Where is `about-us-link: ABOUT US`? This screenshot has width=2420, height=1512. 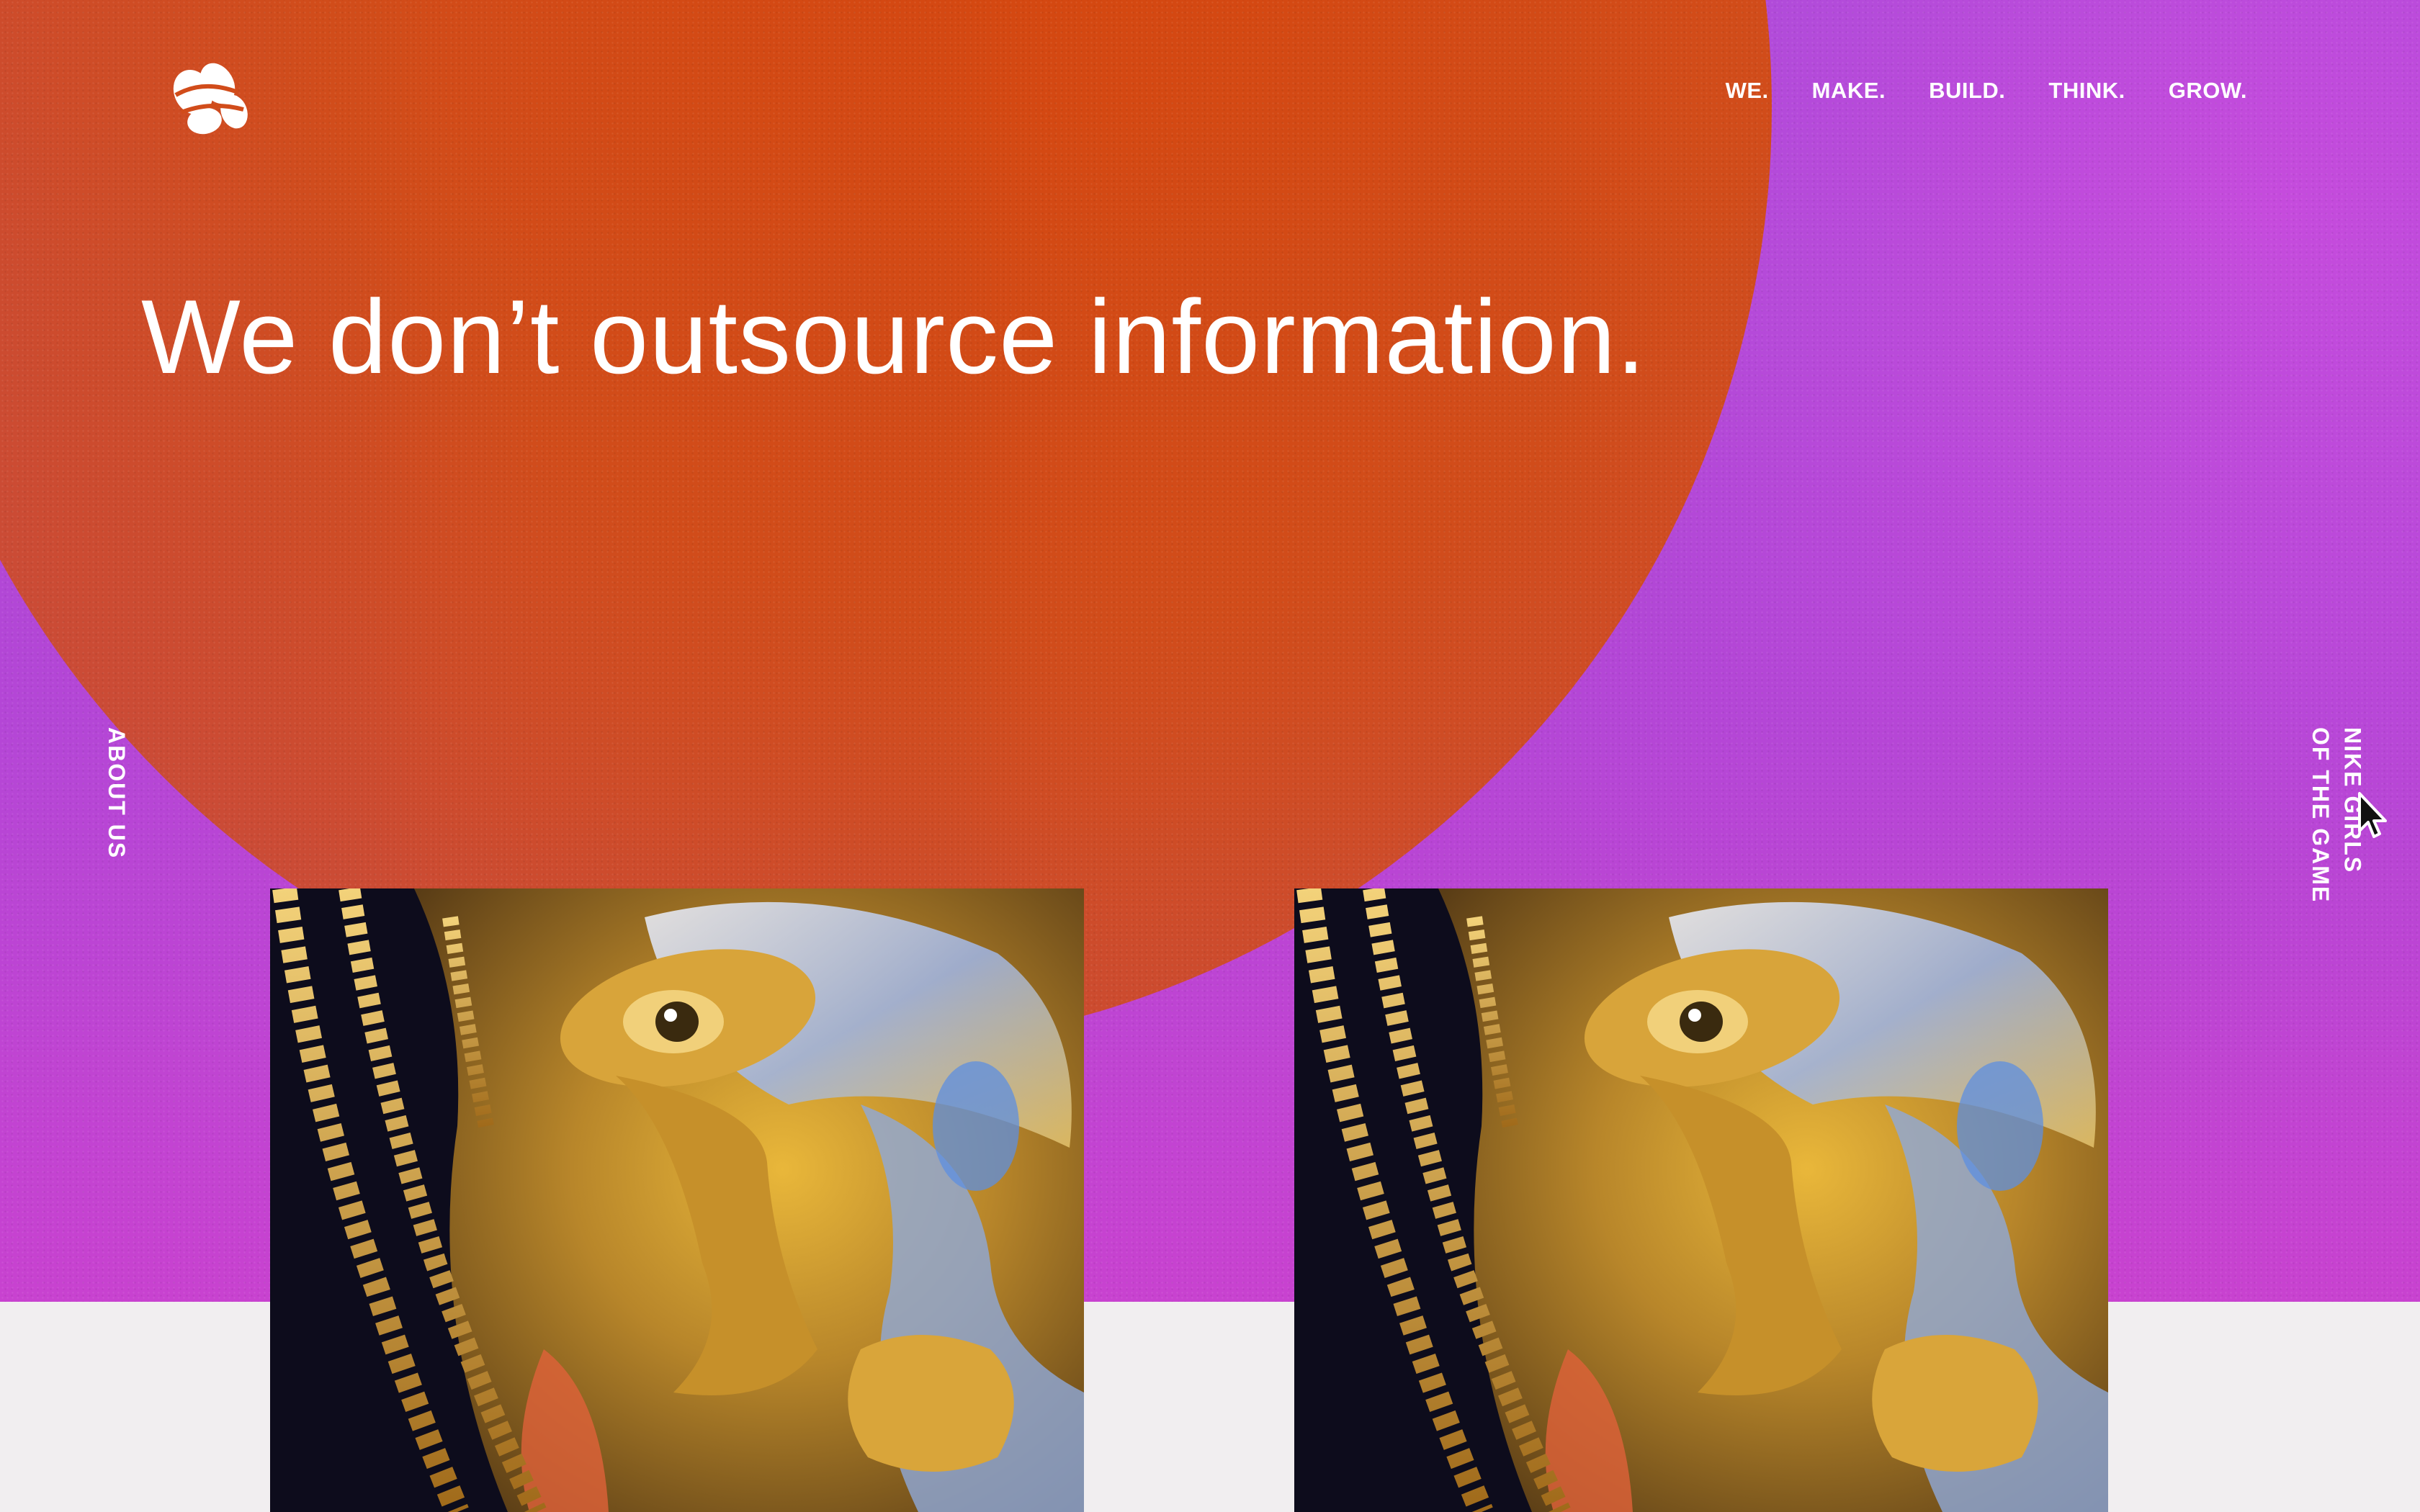 about-us-link: ABOUT US is located at coordinates (117, 793).